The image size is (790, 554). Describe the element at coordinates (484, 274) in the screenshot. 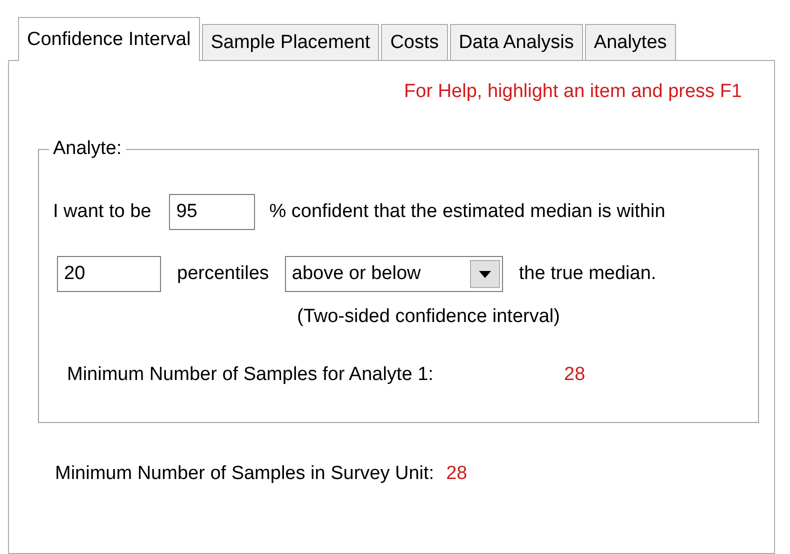

I see `dropdown-arrow-icon` at that location.